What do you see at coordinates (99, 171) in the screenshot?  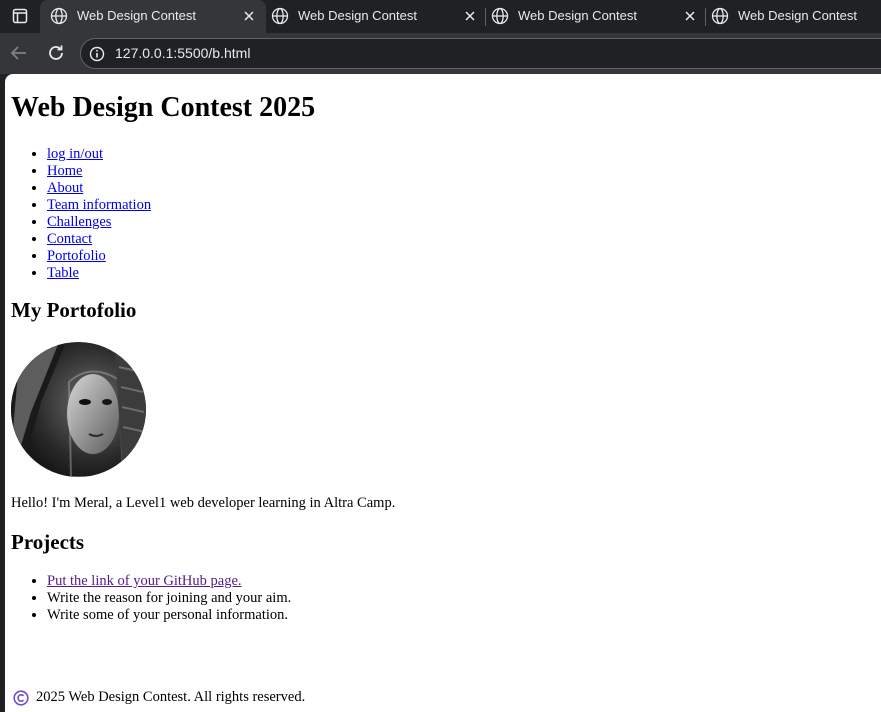 I see `nav-item-home: Home` at bounding box center [99, 171].